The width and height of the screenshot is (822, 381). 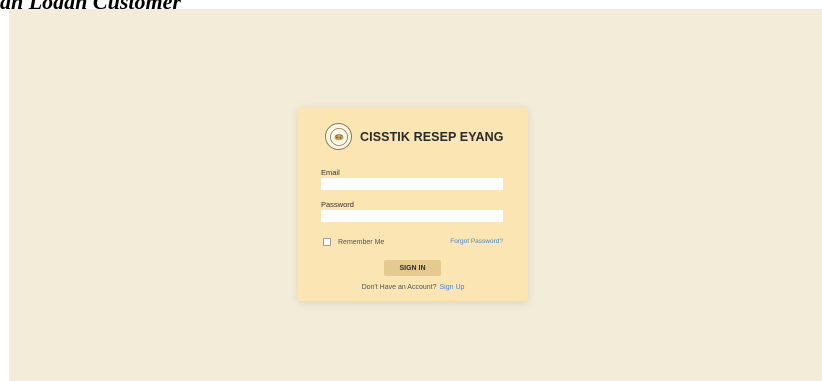 I want to click on sign-up-link: Sign Up, so click(x=451, y=287).